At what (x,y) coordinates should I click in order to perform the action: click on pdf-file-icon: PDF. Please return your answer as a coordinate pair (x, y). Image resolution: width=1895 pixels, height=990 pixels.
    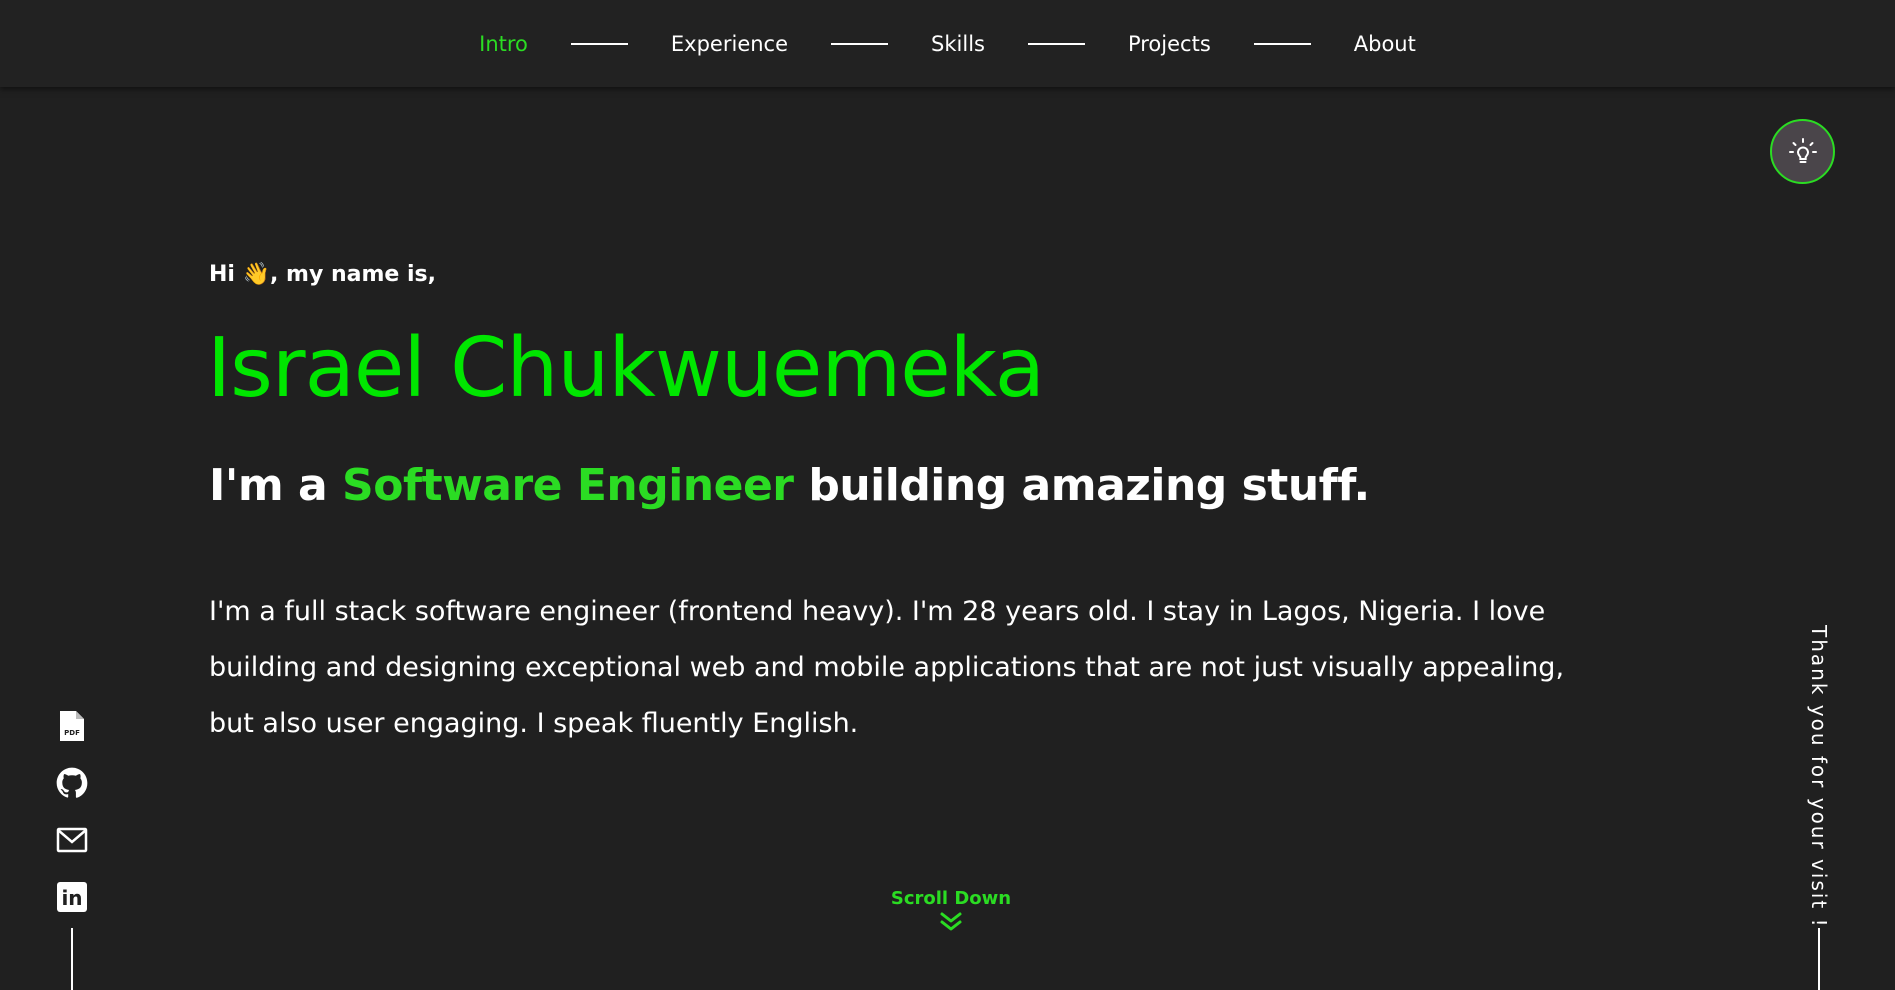
    Looking at the image, I should click on (72, 726).